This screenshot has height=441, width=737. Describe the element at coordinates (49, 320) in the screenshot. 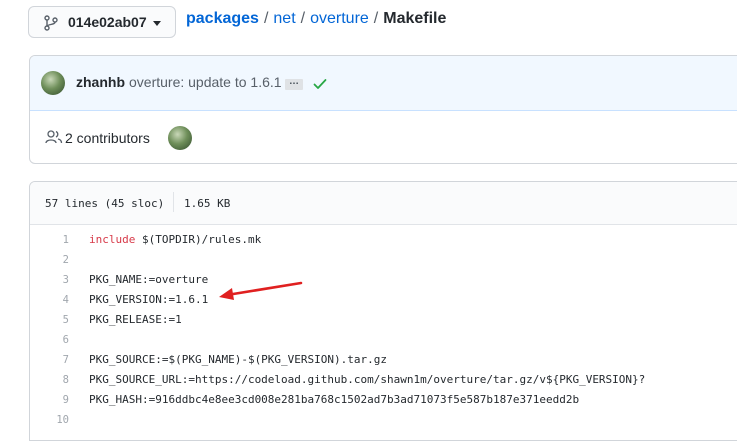

I see `line-number: 5` at that location.